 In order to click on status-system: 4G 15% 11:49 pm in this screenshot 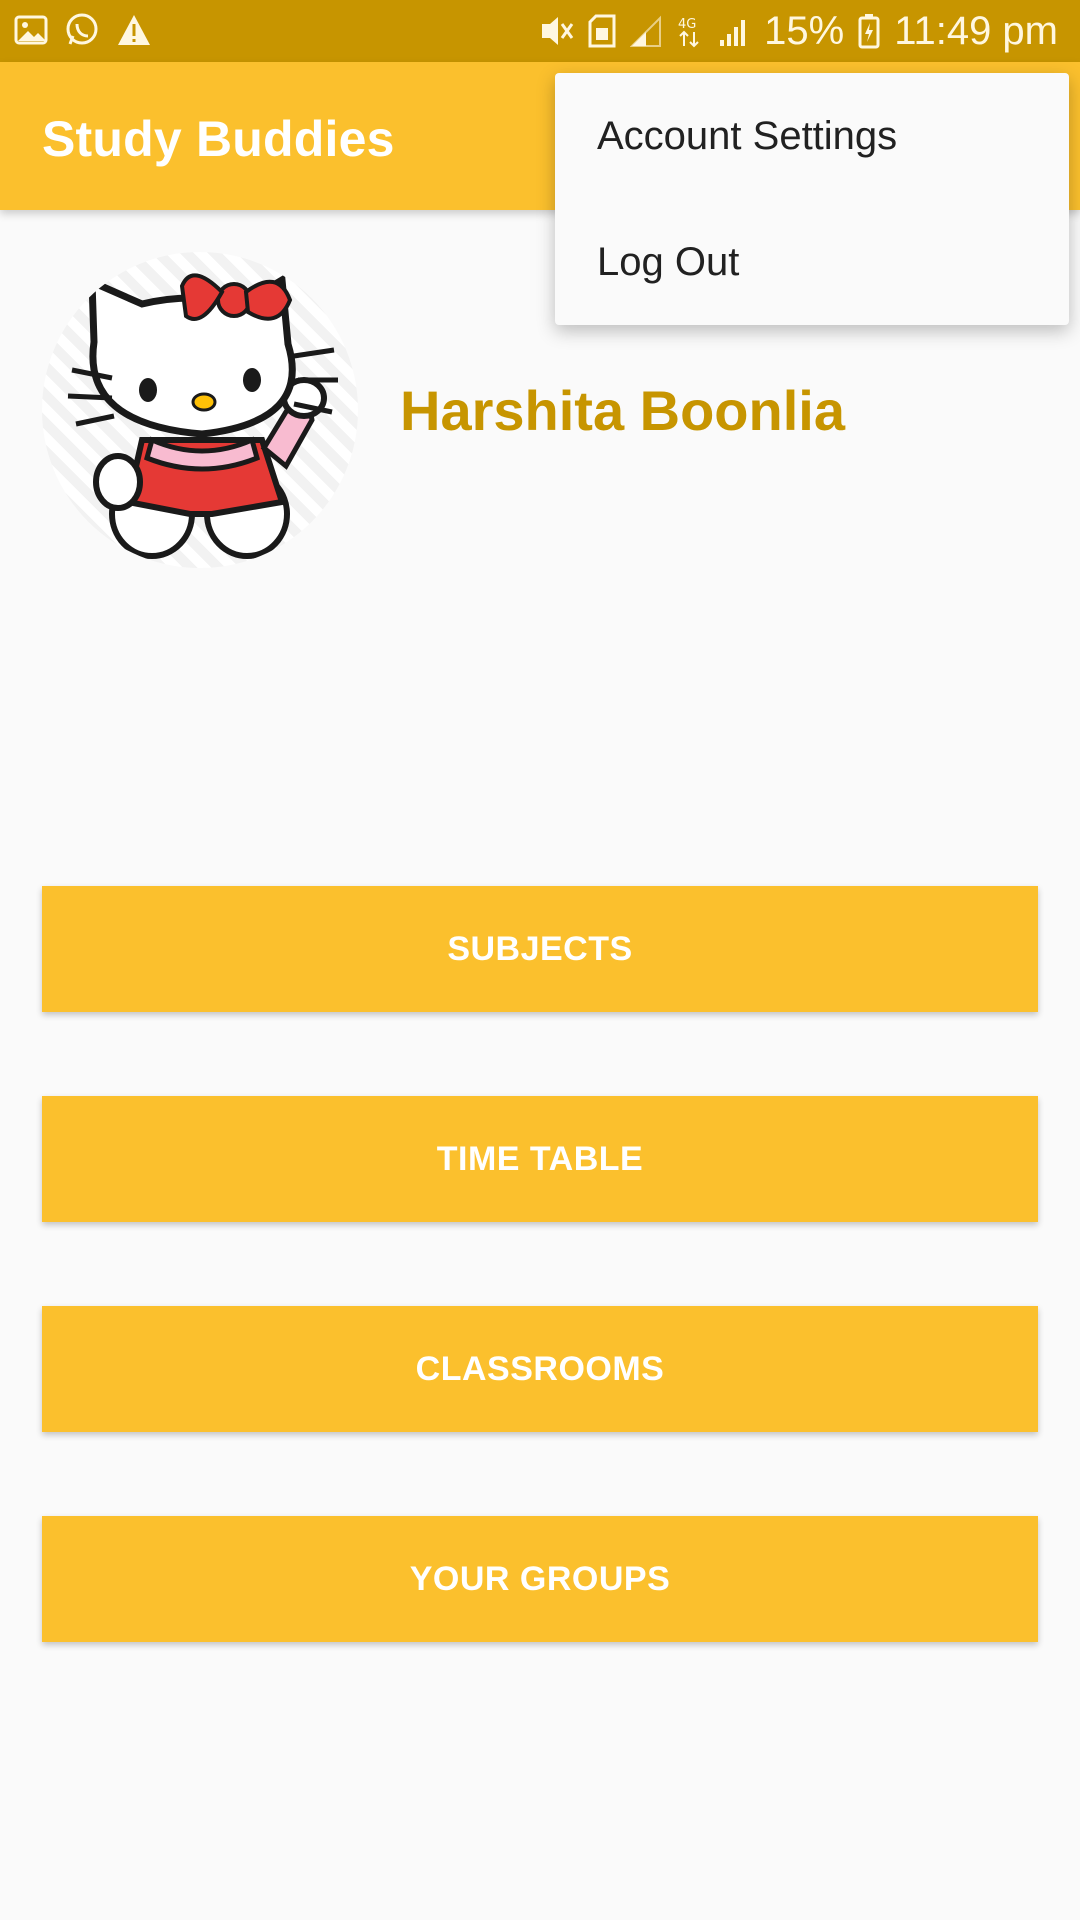, I will do `click(798, 31)`.